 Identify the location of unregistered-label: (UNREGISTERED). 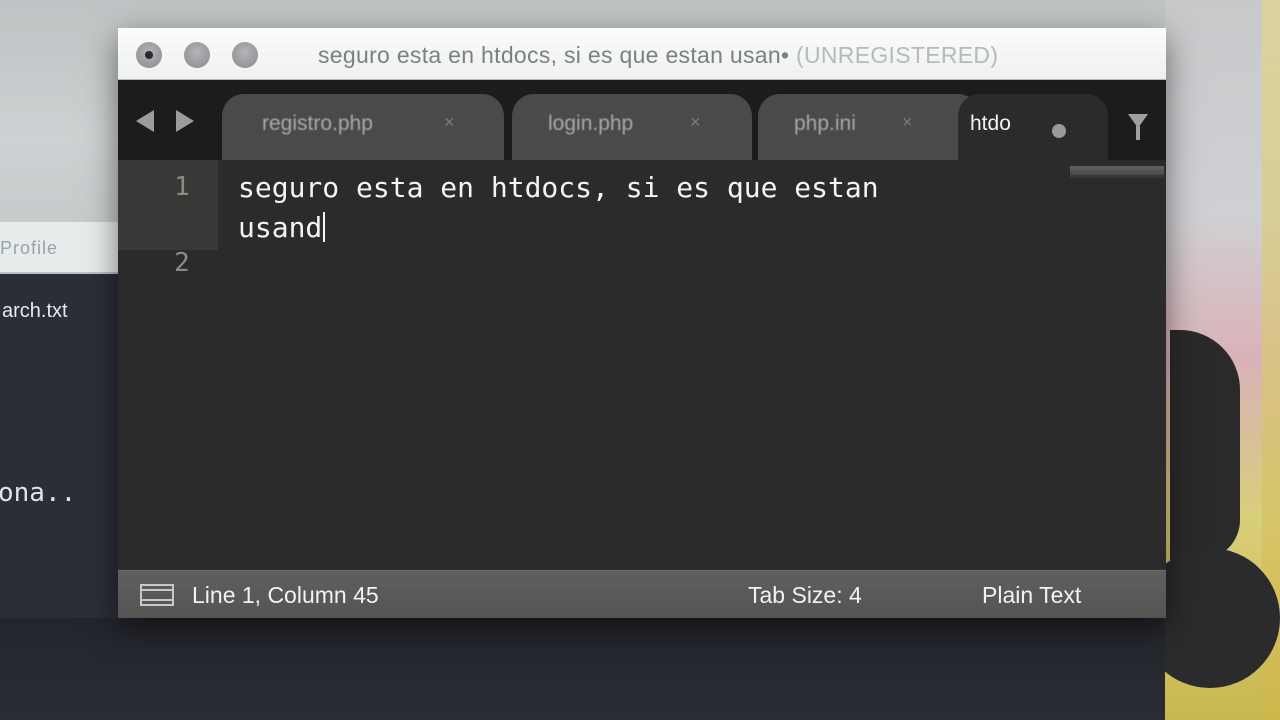
(897, 55).